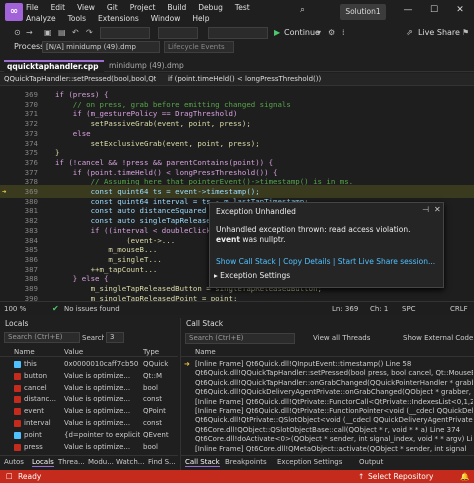 This screenshot has width=474, height=483. I want to click on copy-details-link: Copy Details, so click(306, 261).